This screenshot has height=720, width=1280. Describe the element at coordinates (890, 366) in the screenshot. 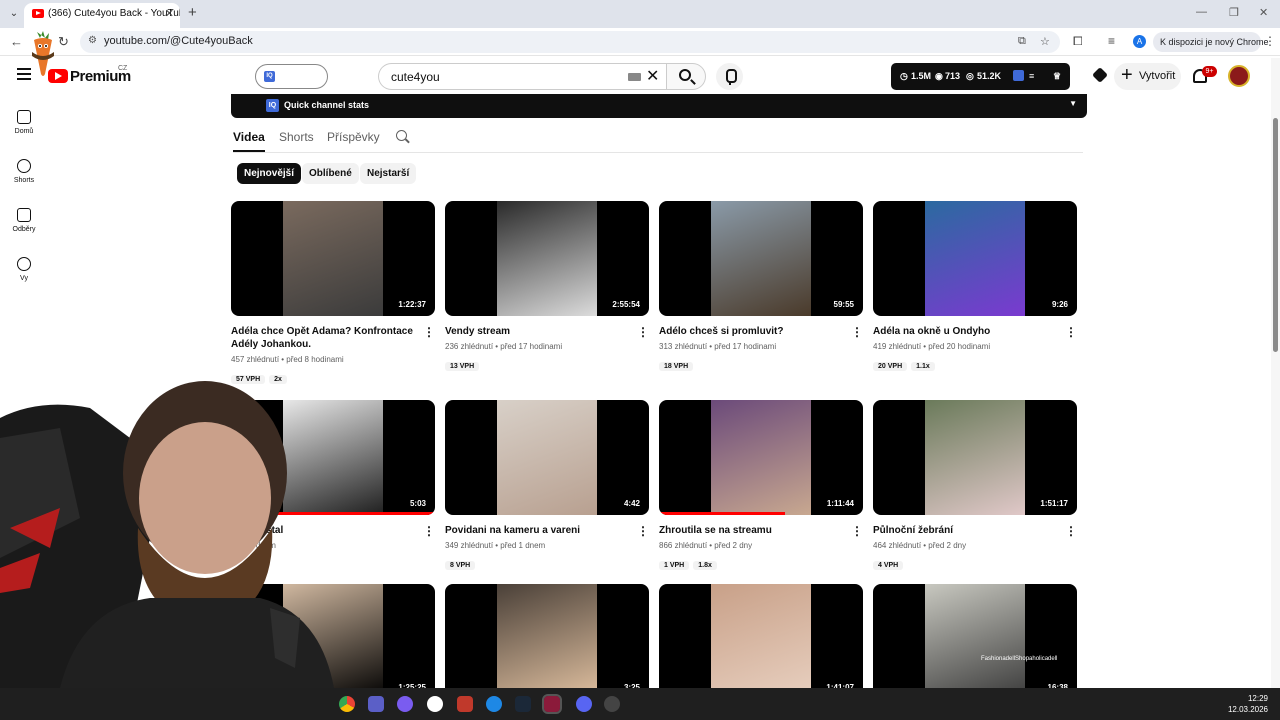

I see `vph-badge: 20 VPH` at that location.